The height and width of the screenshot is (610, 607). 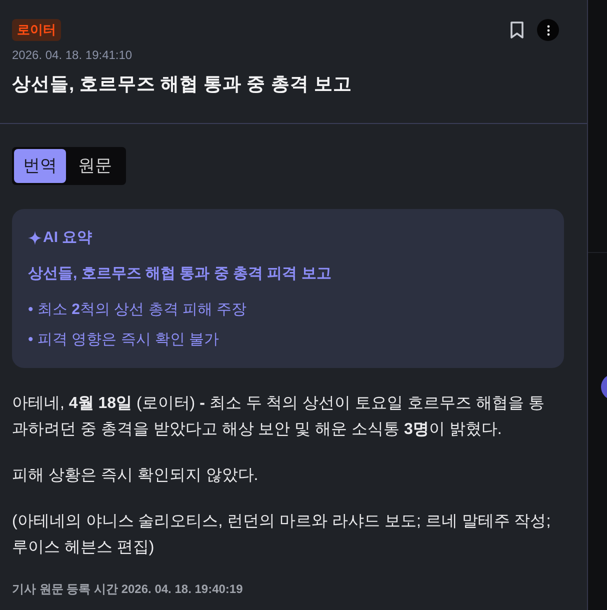 I want to click on more-icon, so click(x=548, y=30).